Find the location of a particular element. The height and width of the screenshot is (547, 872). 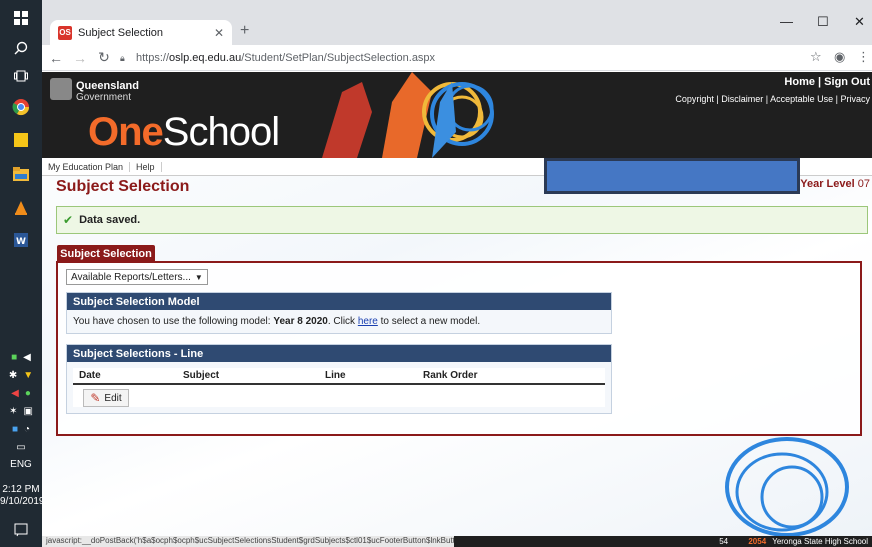

clock-date: 9/10/2019 is located at coordinates (22, 501).